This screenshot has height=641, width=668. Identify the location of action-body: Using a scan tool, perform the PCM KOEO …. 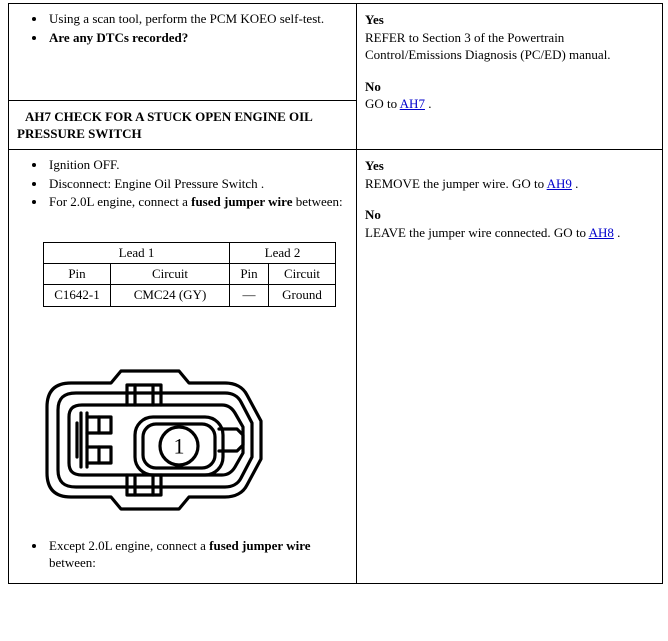
(182, 29).